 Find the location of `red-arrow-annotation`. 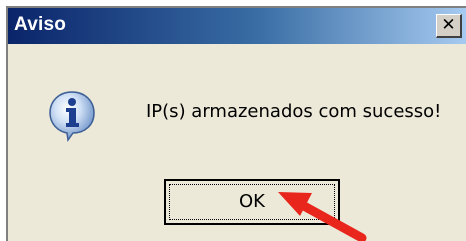

red-arrow-annotation is located at coordinates (322, 216).